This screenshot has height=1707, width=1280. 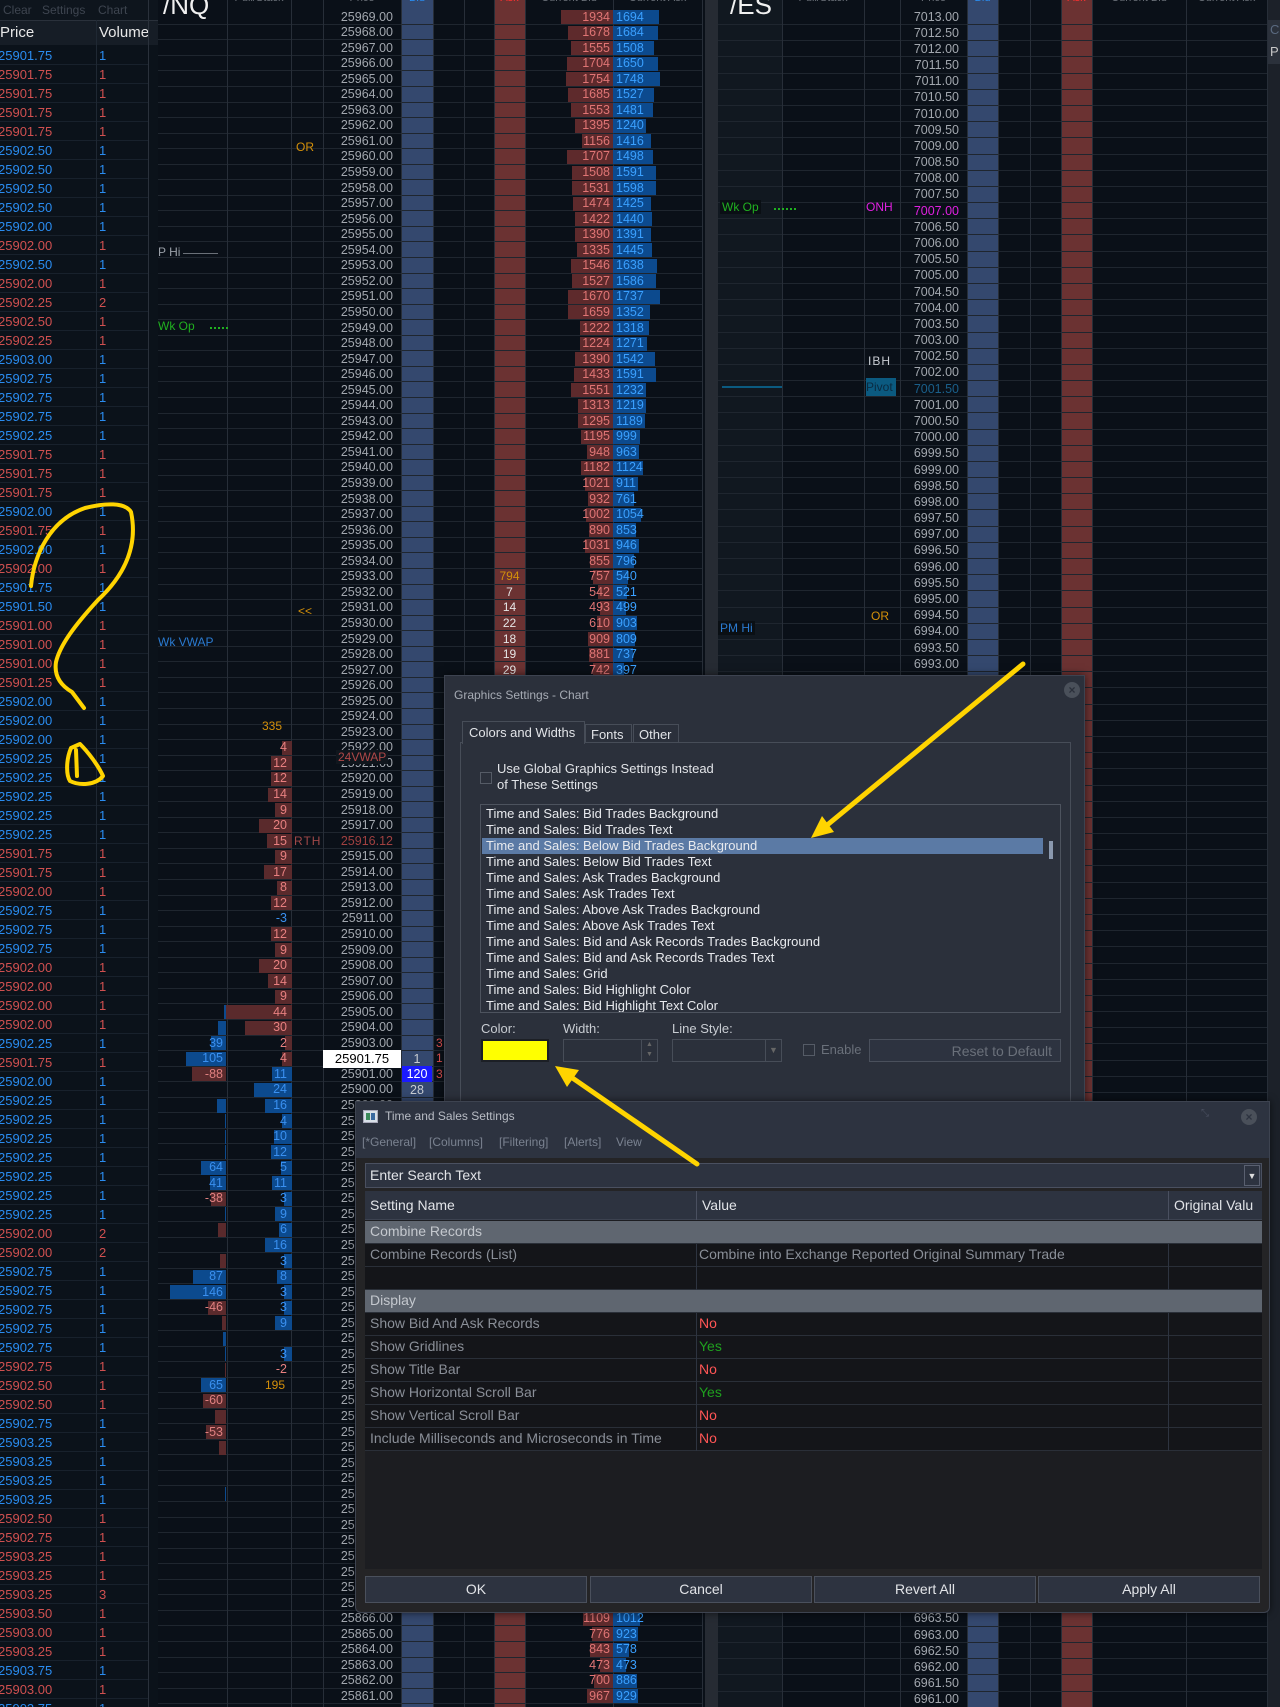 I want to click on ok-button: OK, so click(x=476, y=1589).